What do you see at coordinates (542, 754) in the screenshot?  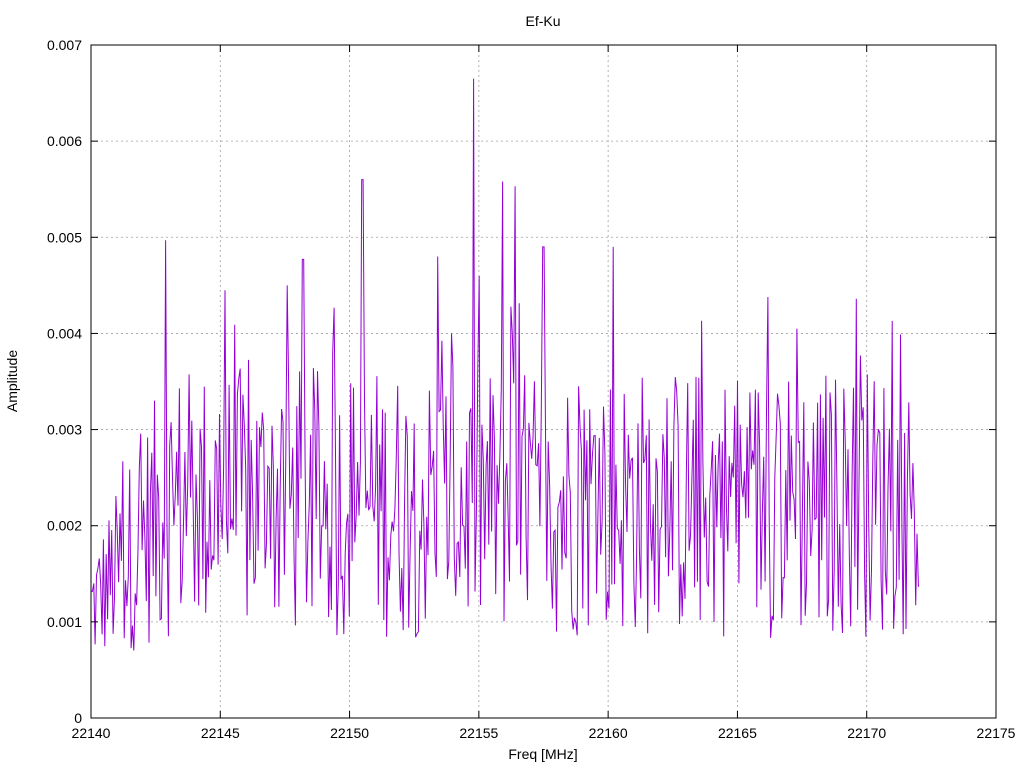 I see `x-axis-label: Freq [MHz]` at bounding box center [542, 754].